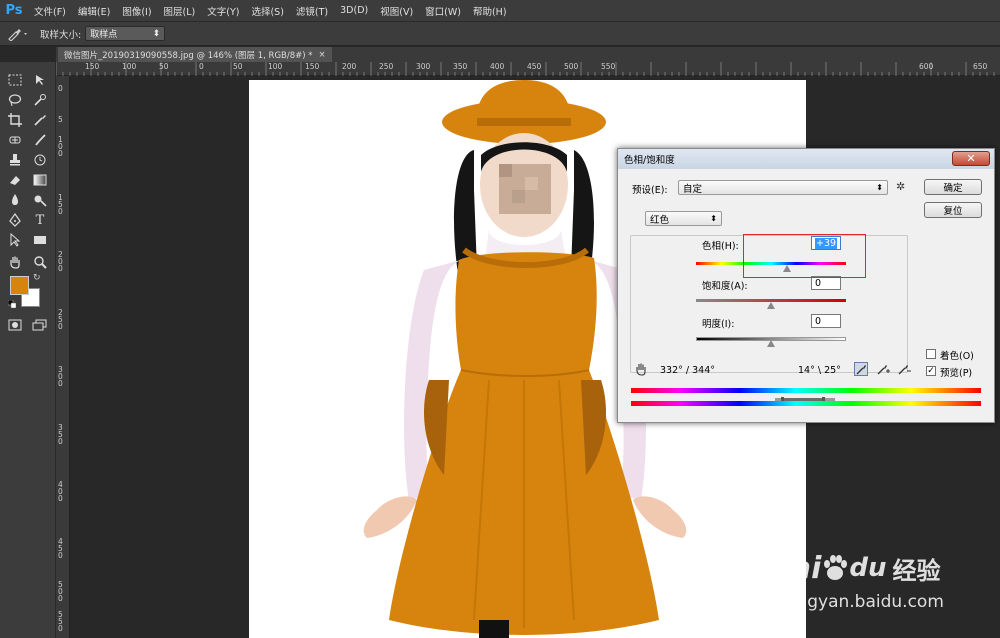 This screenshot has height=638, width=1000. I want to click on dialog-close-button: ✕, so click(971, 158).